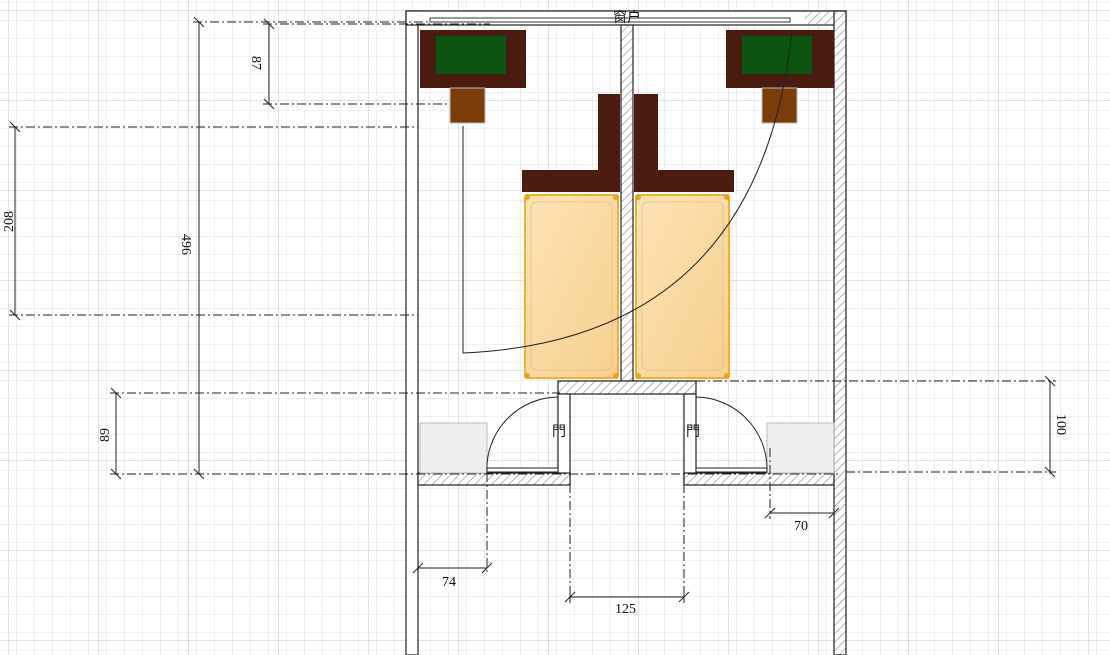  Describe the element at coordinates (693, 432) in the screenshot. I see `door-right-label: 門` at that location.